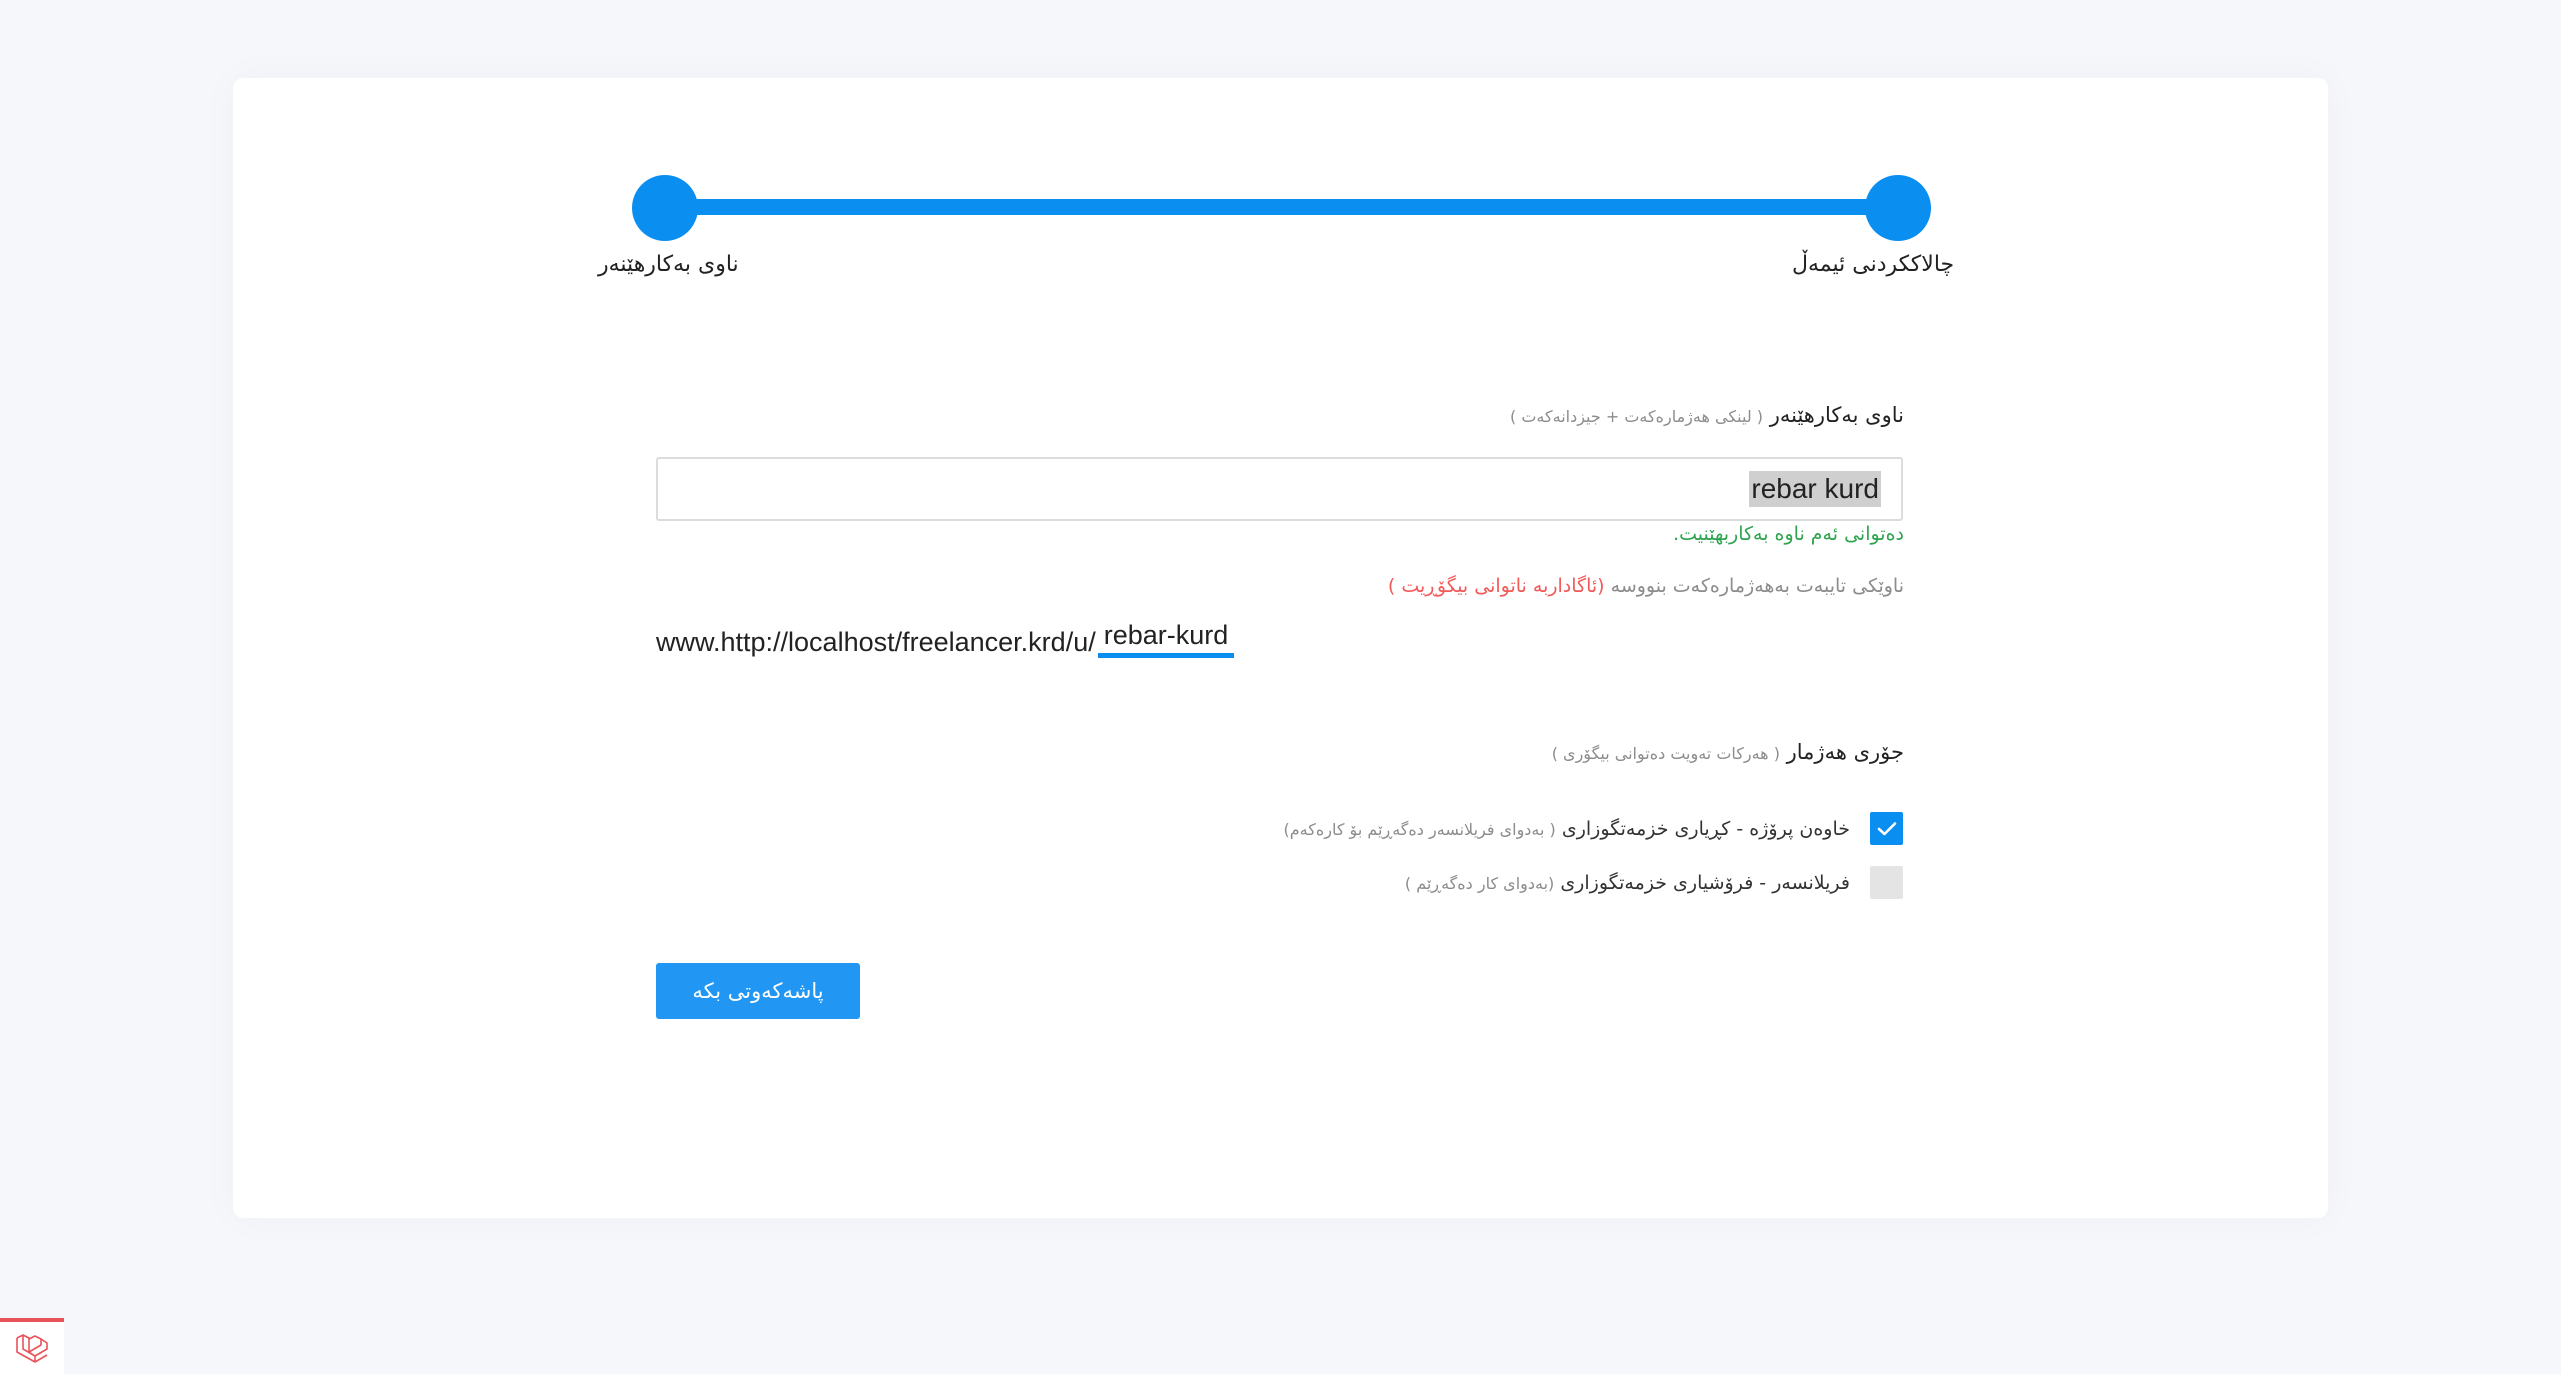 Image resolution: width=2561 pixels, height=1374 pixels. What do you see at coordinates (1496, 586) in the screenshot?
I see `url-warning-text: (ئاگاداربە ناتوانی بیگۆڕیت )` at bounding box center [1496, 586].